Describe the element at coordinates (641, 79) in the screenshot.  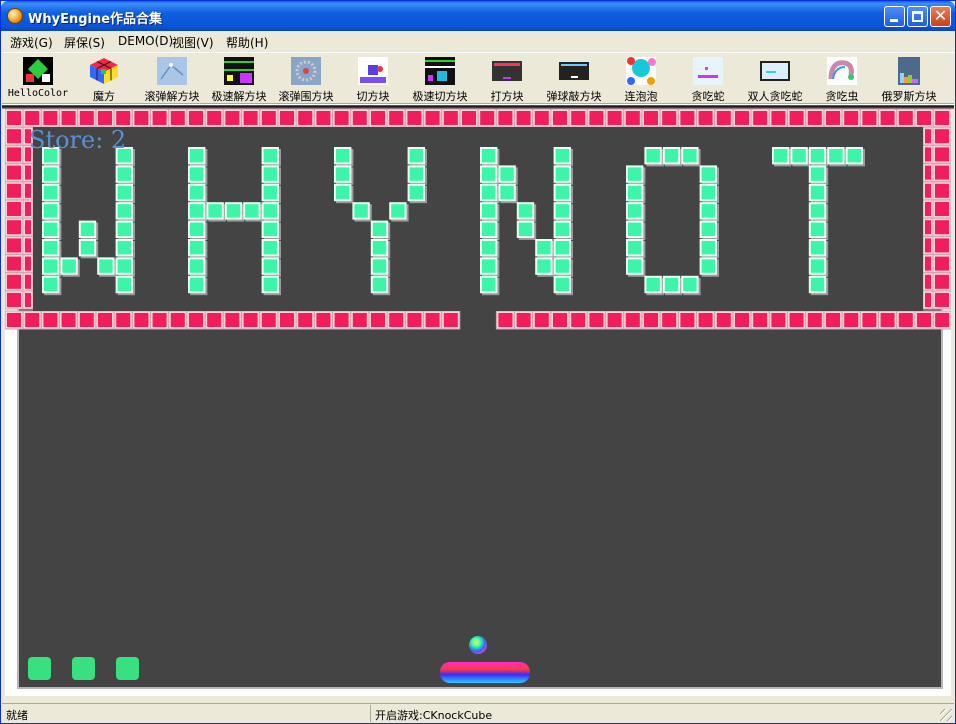
I see `tool-bubble: 连泡泡` at that location.